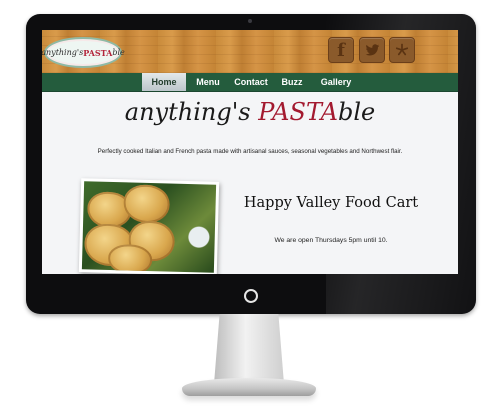  I want to click on power-button, so click(251, 296).